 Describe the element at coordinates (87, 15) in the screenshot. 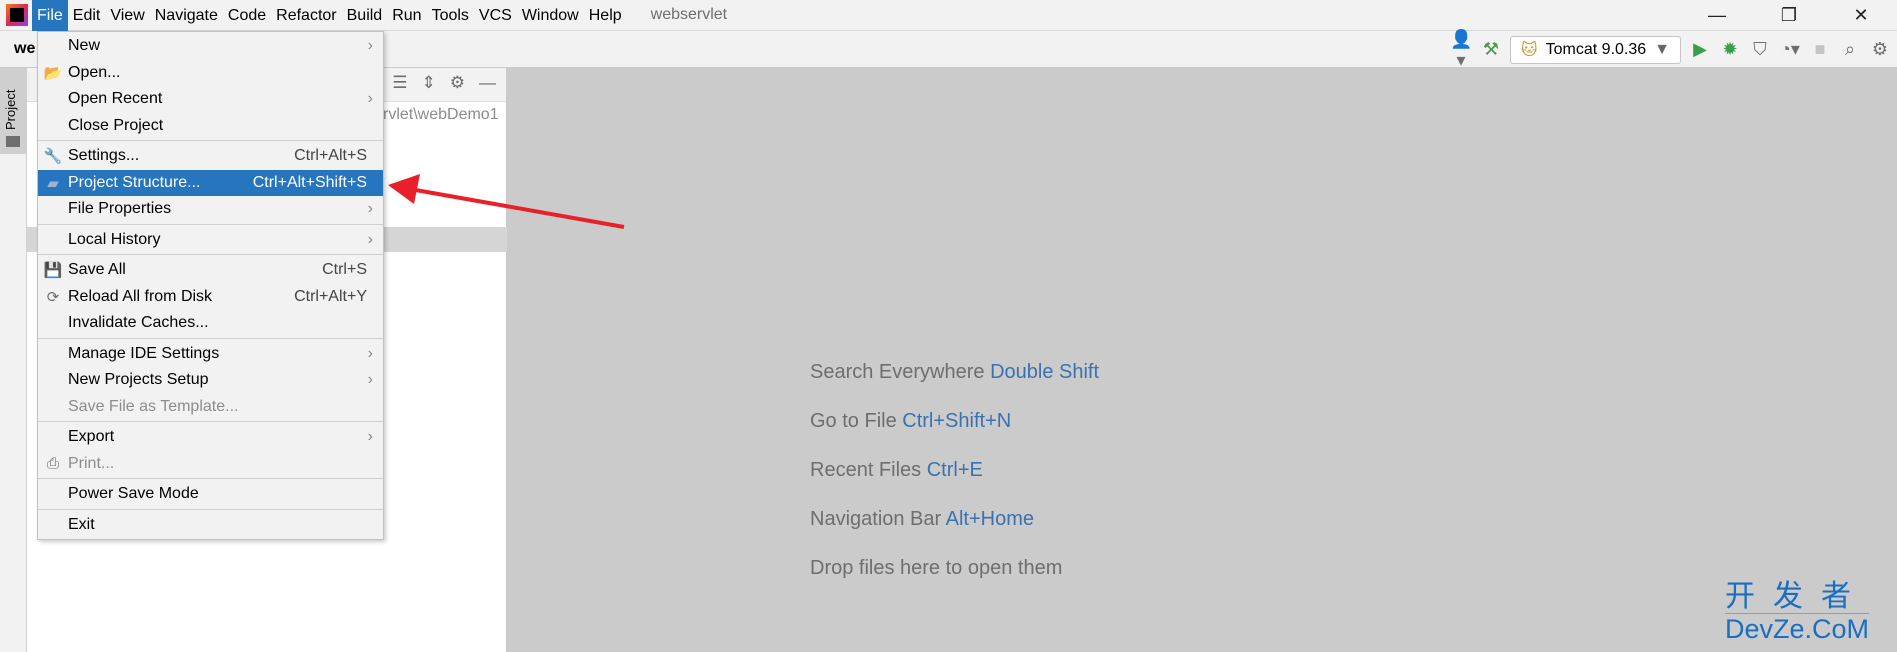

I see `menu-edit: Edit` at that location.